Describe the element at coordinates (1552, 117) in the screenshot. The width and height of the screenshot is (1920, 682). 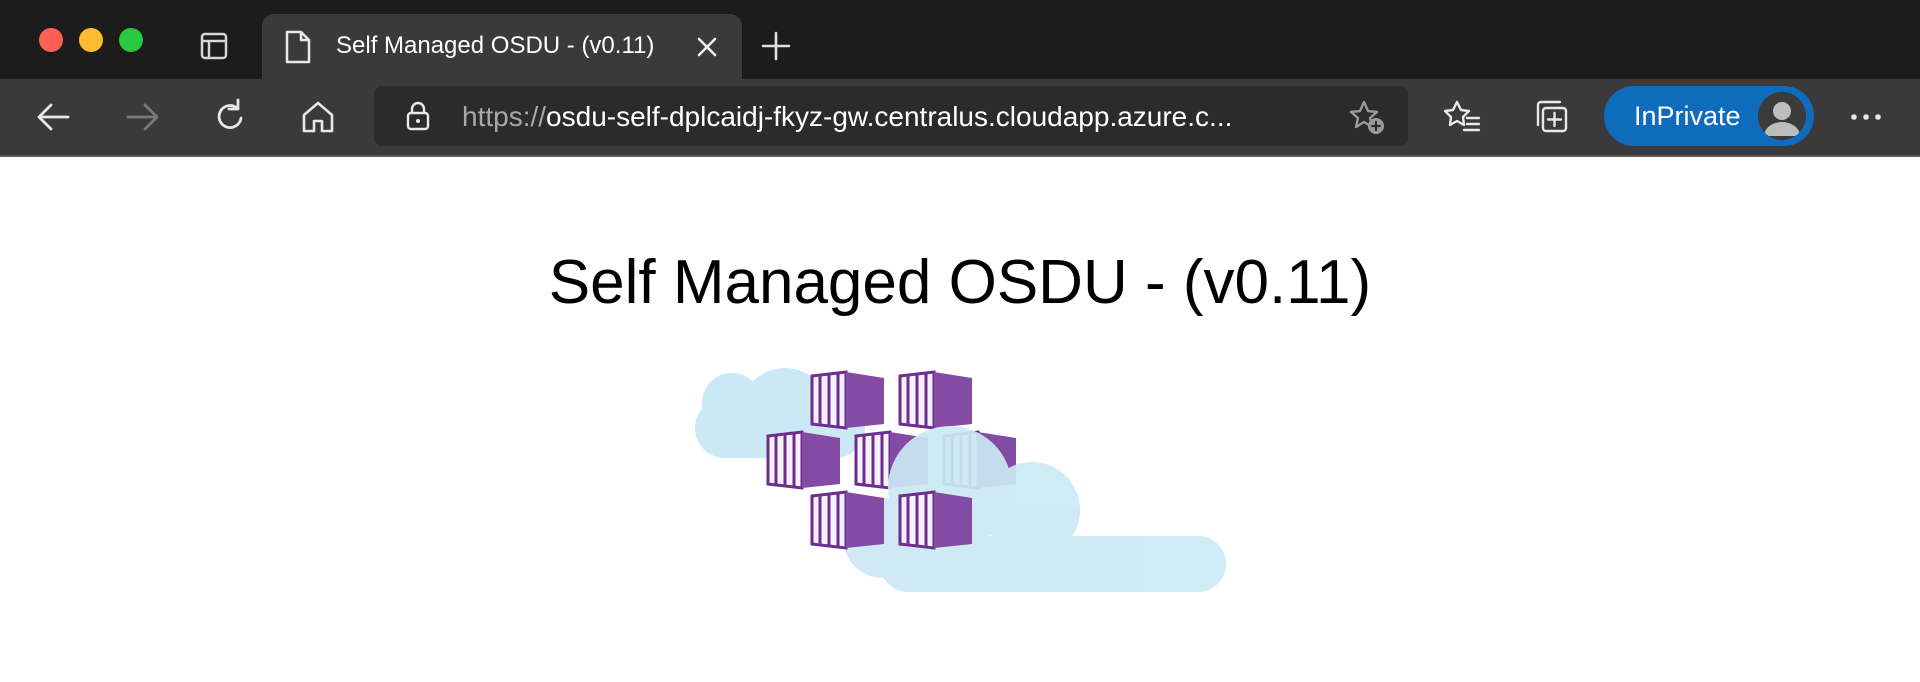
I see `collections-icon` at that location.